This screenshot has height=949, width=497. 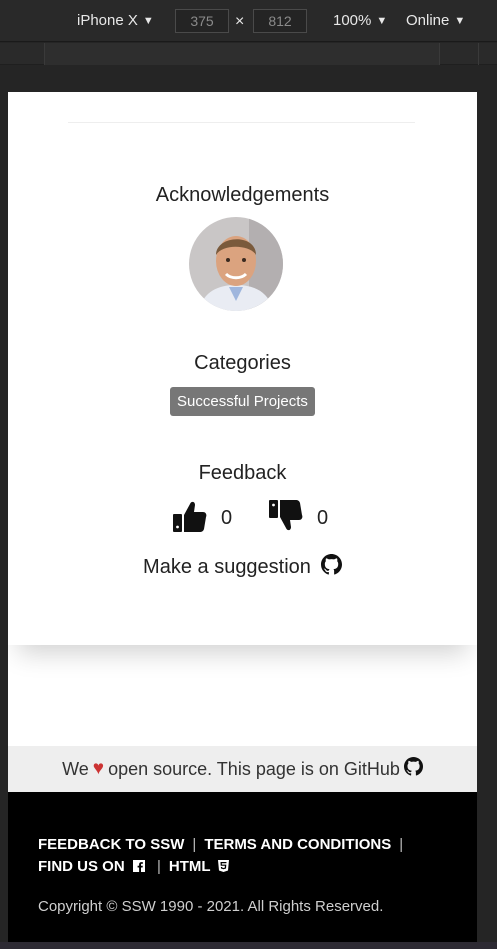 I want to click on avatar-photo, so click(x=236, y=264).